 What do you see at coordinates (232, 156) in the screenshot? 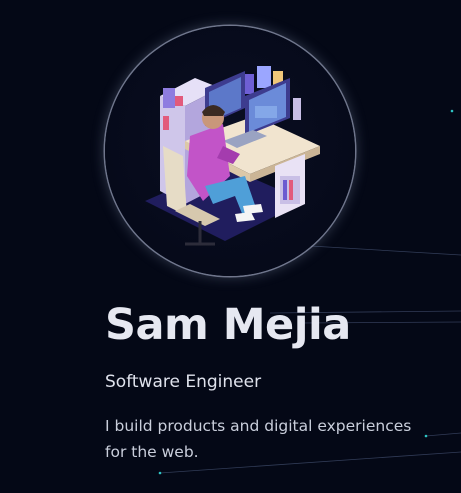
I see `developer-at-desk-illustration-icon` at bounding box center [232, 156].